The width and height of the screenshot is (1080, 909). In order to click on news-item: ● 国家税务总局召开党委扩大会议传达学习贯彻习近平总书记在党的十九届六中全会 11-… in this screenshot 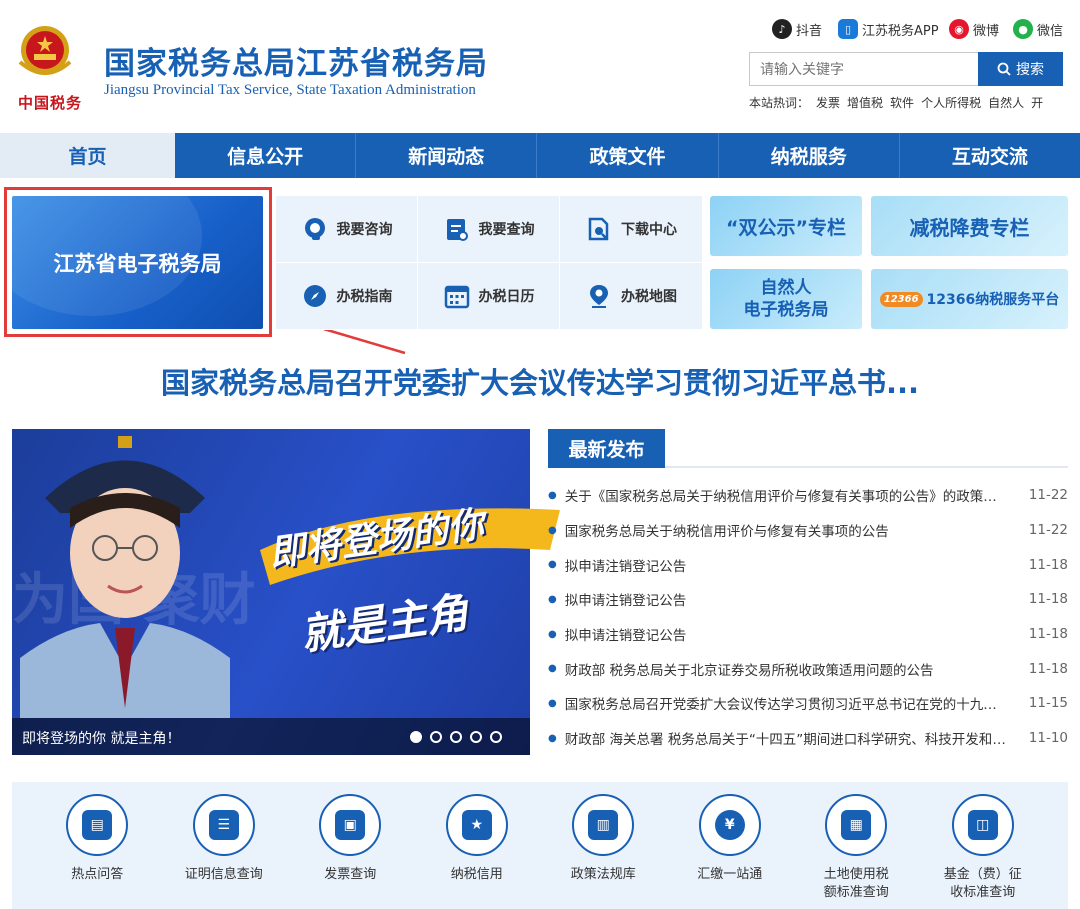, I will do `click(808, 703)`.